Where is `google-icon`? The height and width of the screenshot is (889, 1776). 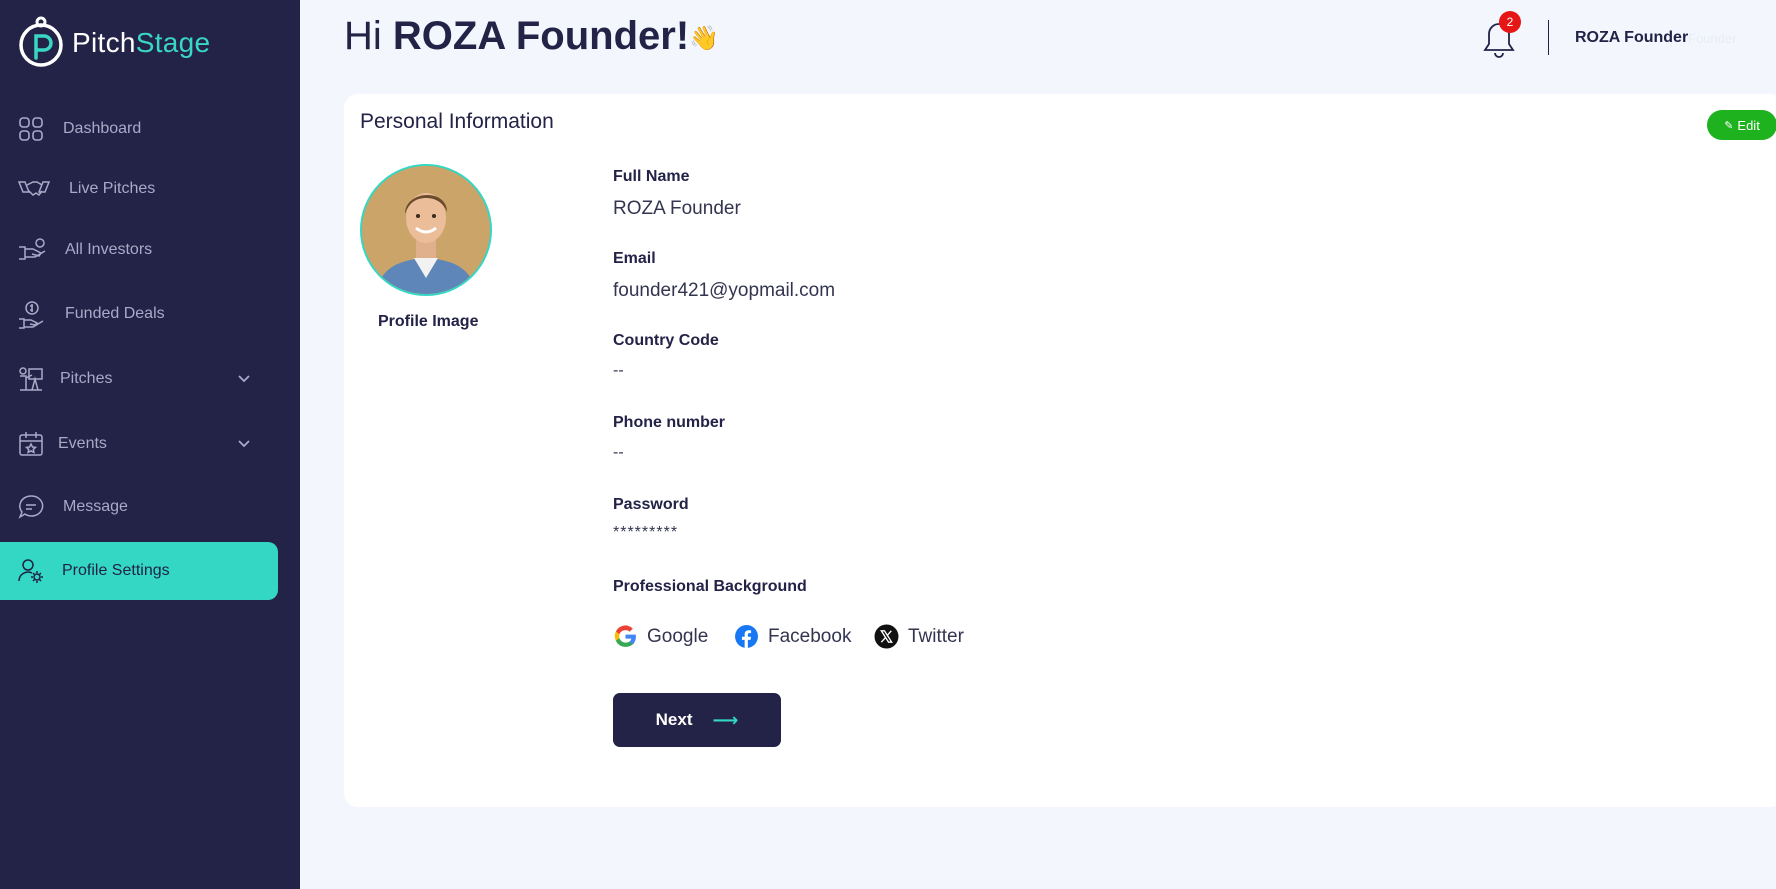 google-icon is located at coordinates (625, 636).